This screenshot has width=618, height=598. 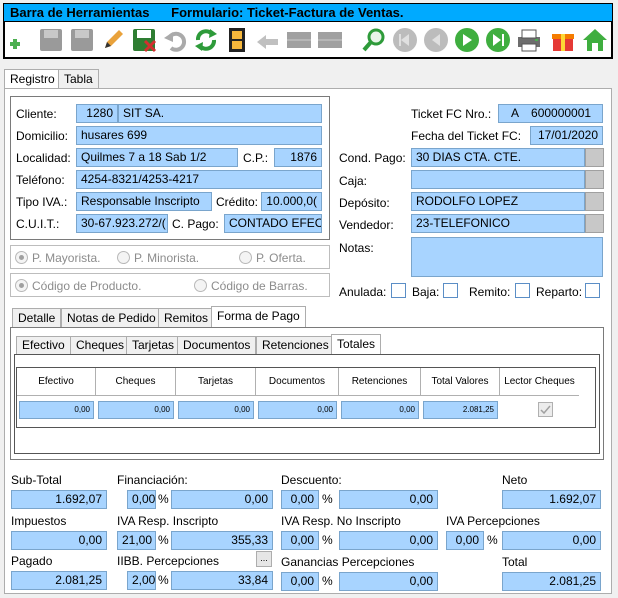 I want to click on grid-value-cheques: 0,00, so click(x=136, y=410).